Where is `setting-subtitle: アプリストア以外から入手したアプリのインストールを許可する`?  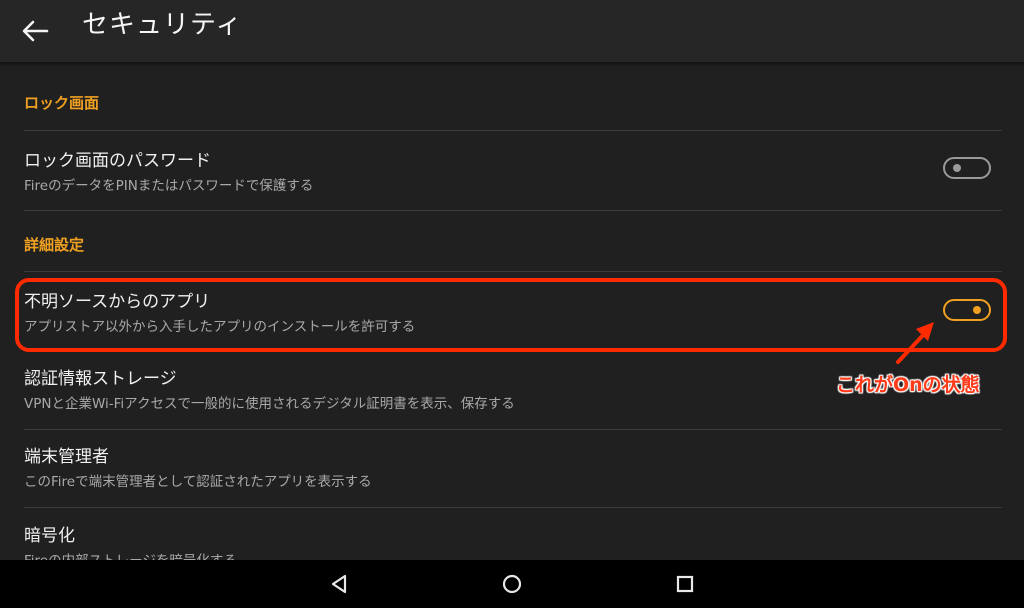
setting-subtitle: アプリストア以外から入手したアプリのインストールを許可する is located at coordinates (220, 327).